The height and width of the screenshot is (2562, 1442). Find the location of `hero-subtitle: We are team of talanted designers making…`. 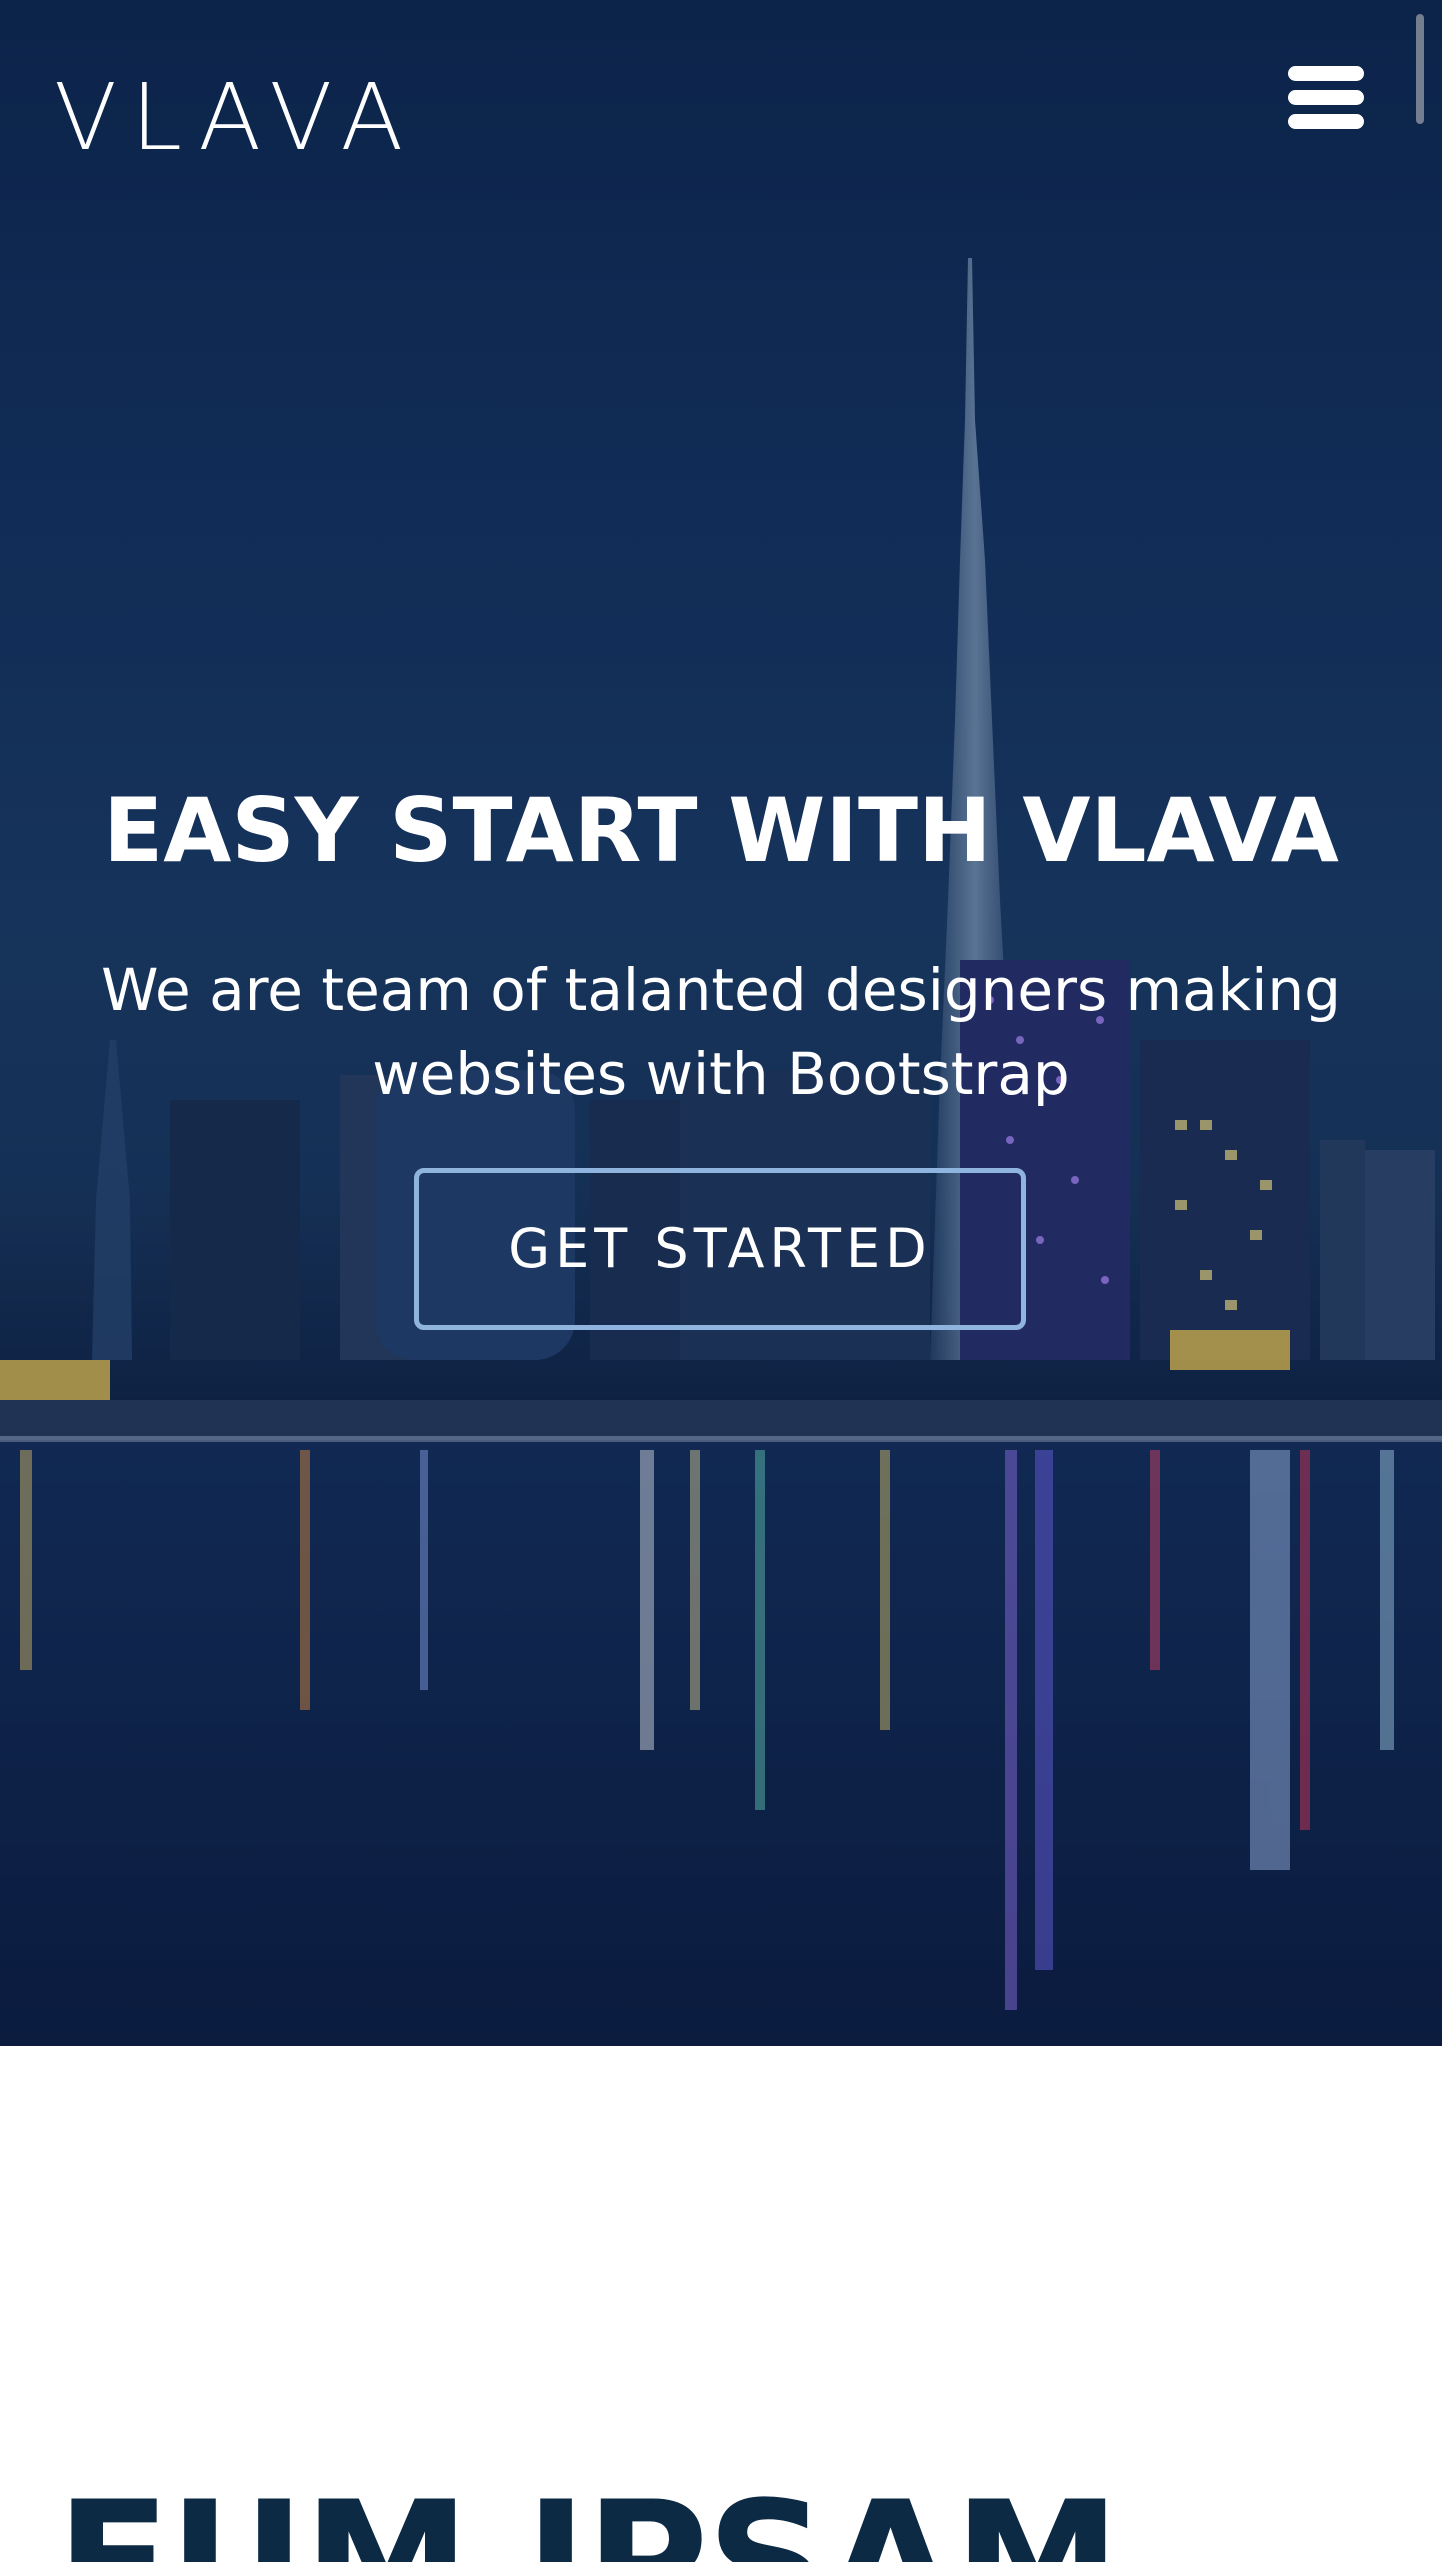

hero-subtitle: We are team of talanted designers making… is located at coordinates (721, 1032).